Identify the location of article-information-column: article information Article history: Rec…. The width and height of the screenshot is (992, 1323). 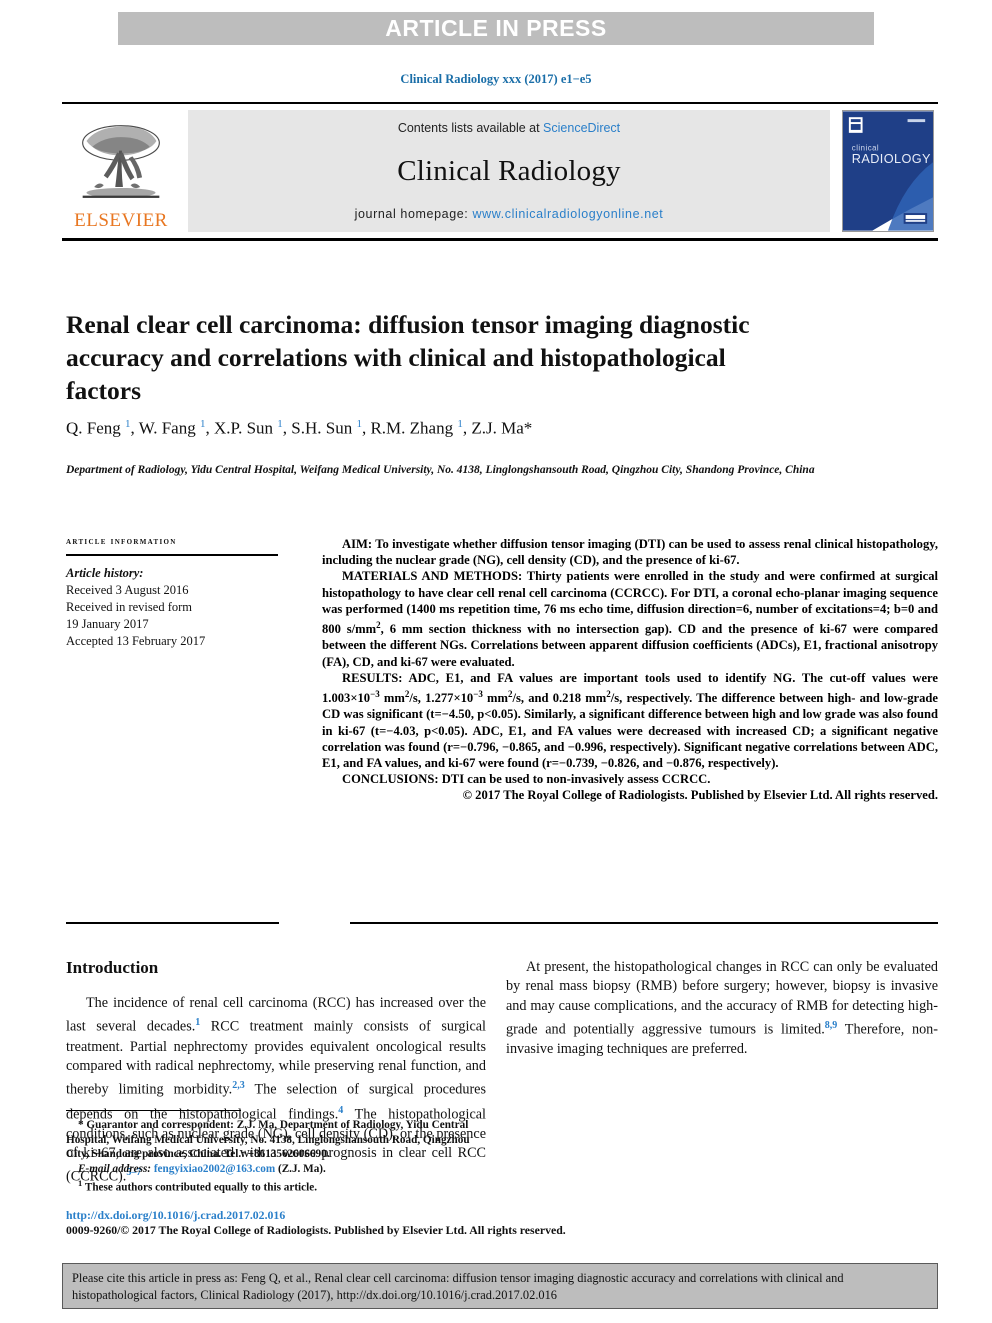
(190, 676).